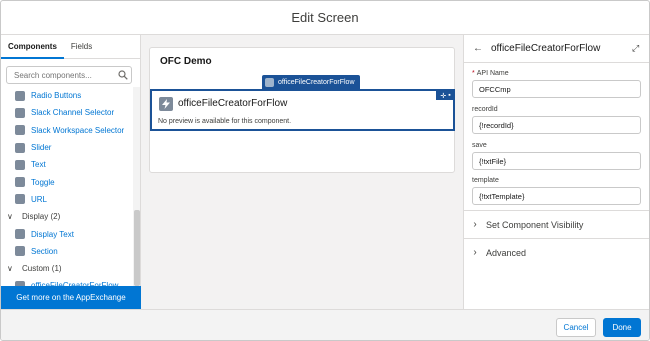  Describe the element at coordinates (41, 148) in the screenshot. I see `list-item-label: Slider` at that location.